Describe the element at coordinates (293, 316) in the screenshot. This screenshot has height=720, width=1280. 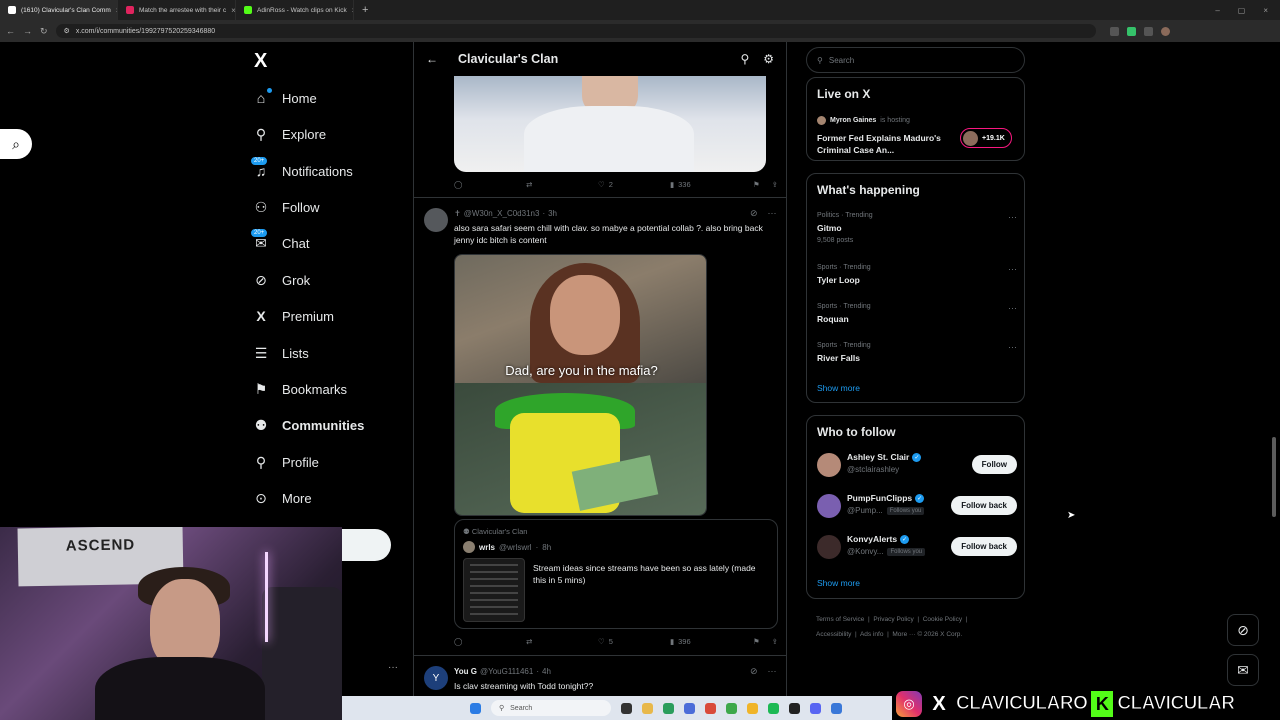
I see `sidebar-item-premium: X Premium` at that location.